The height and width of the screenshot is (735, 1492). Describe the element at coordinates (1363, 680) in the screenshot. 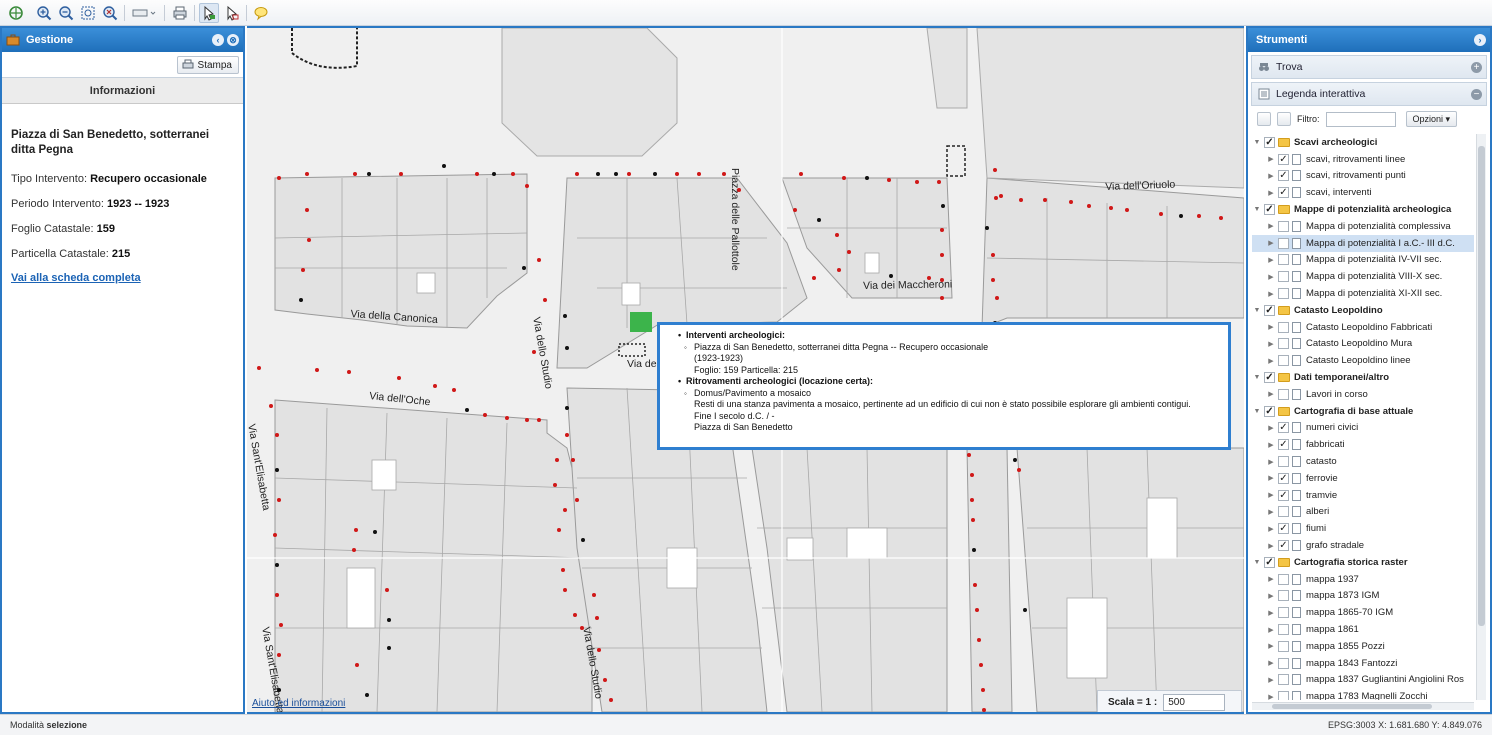

I see `layer-item: ▶ mappa 1837 Gugliantini Angiolini Ros` at that location.